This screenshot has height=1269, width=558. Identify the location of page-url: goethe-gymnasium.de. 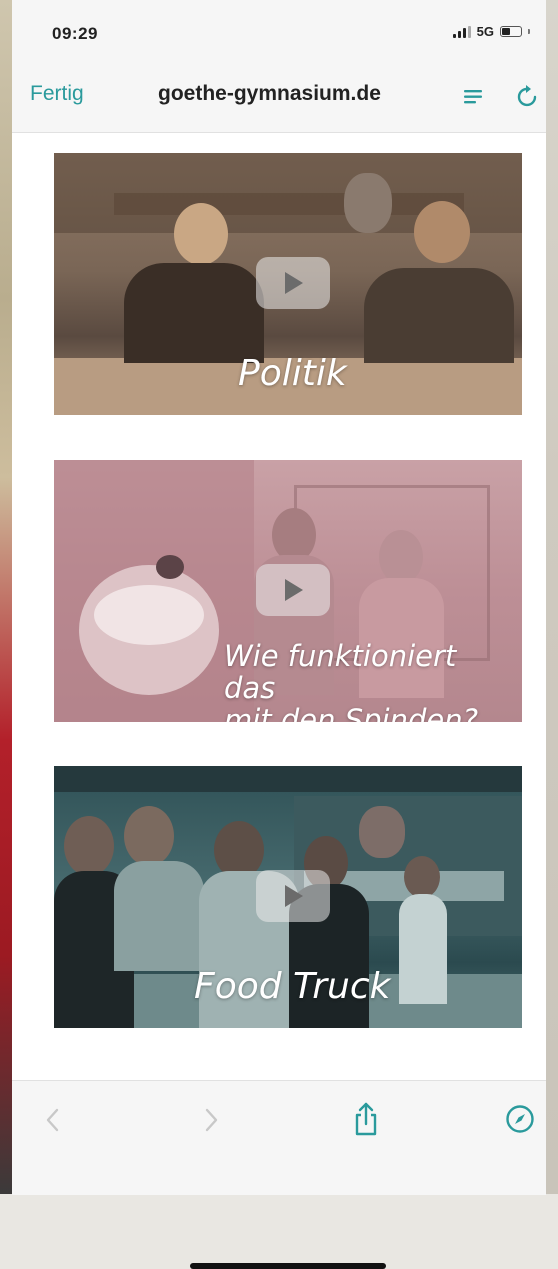
(269, 93).